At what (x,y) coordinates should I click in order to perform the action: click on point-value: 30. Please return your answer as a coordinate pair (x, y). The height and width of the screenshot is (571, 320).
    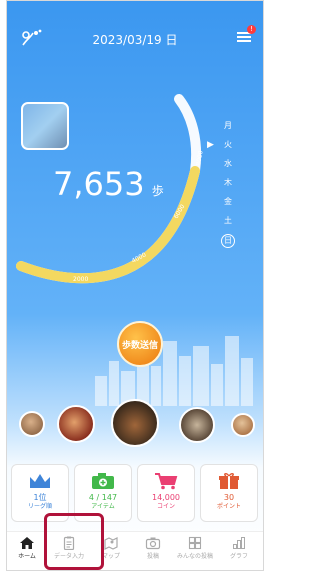
    Looking at the image, I should click on (229, 497).